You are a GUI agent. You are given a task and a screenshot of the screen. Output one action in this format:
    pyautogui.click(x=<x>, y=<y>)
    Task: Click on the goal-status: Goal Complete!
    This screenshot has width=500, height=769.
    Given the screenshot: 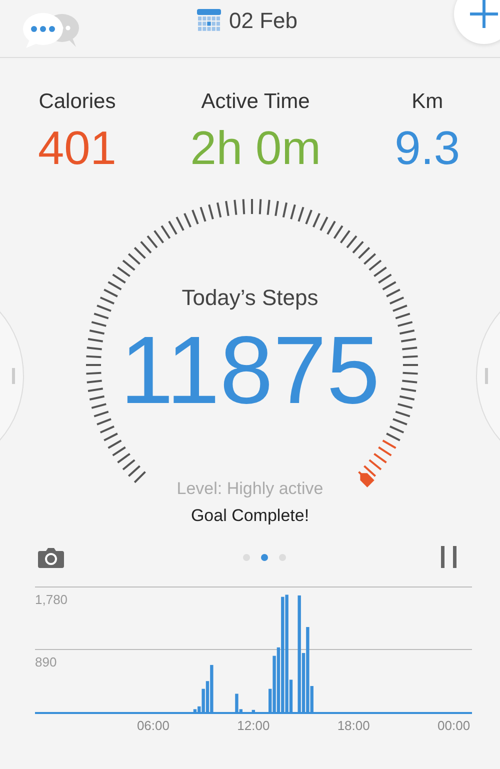 What is the action you would take?
    pyautogui.click(x=250, y=516)
    